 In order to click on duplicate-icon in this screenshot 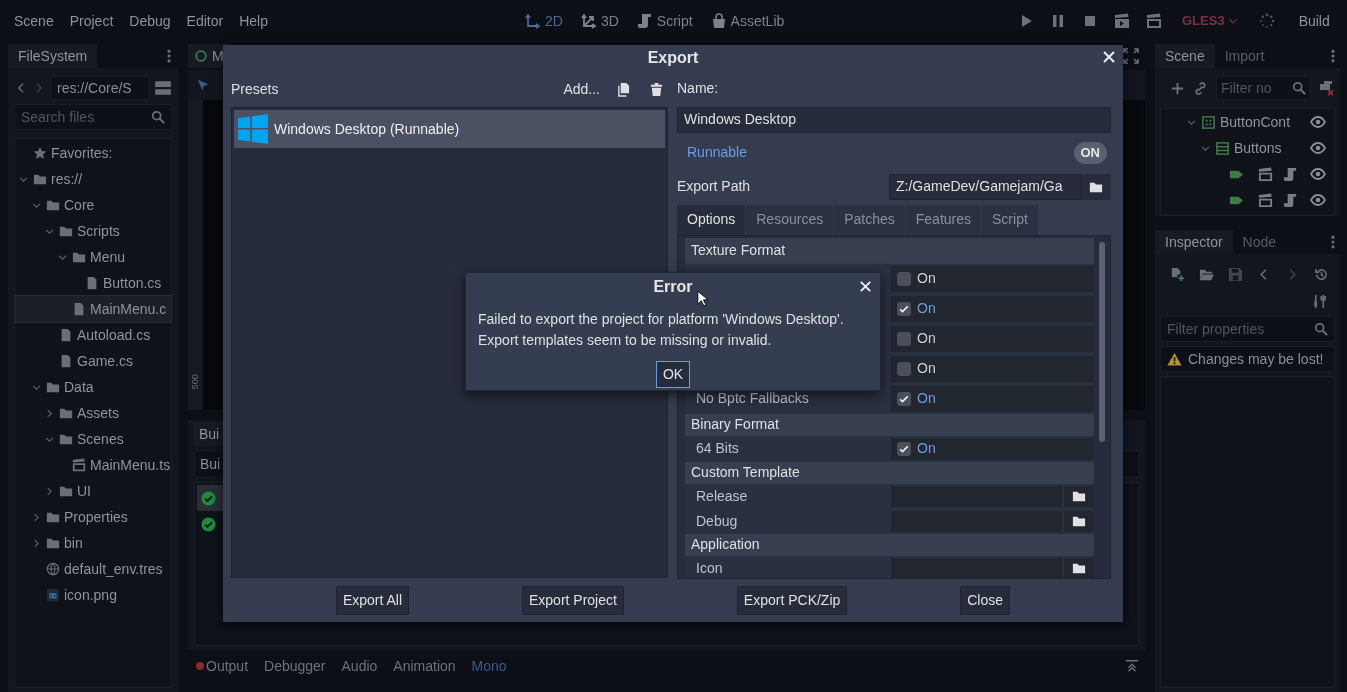, I will do `click(623, 89)`.